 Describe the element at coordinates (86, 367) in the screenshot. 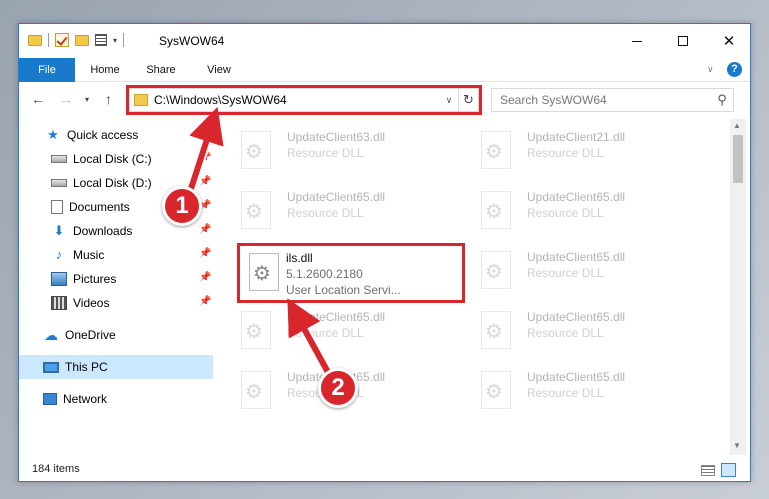

I see `sidebar-item-label: This PC` at that location.